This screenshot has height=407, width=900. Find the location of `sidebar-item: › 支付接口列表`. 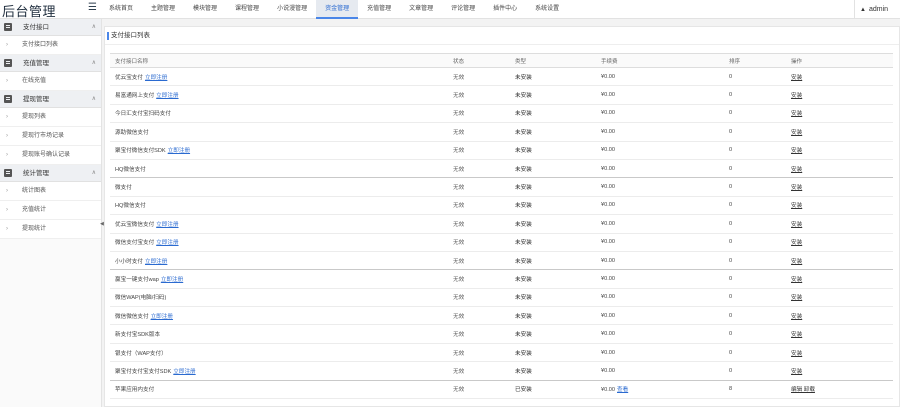

sidebar-item: › 支付接口列表 is located at coordinates (50, 45).